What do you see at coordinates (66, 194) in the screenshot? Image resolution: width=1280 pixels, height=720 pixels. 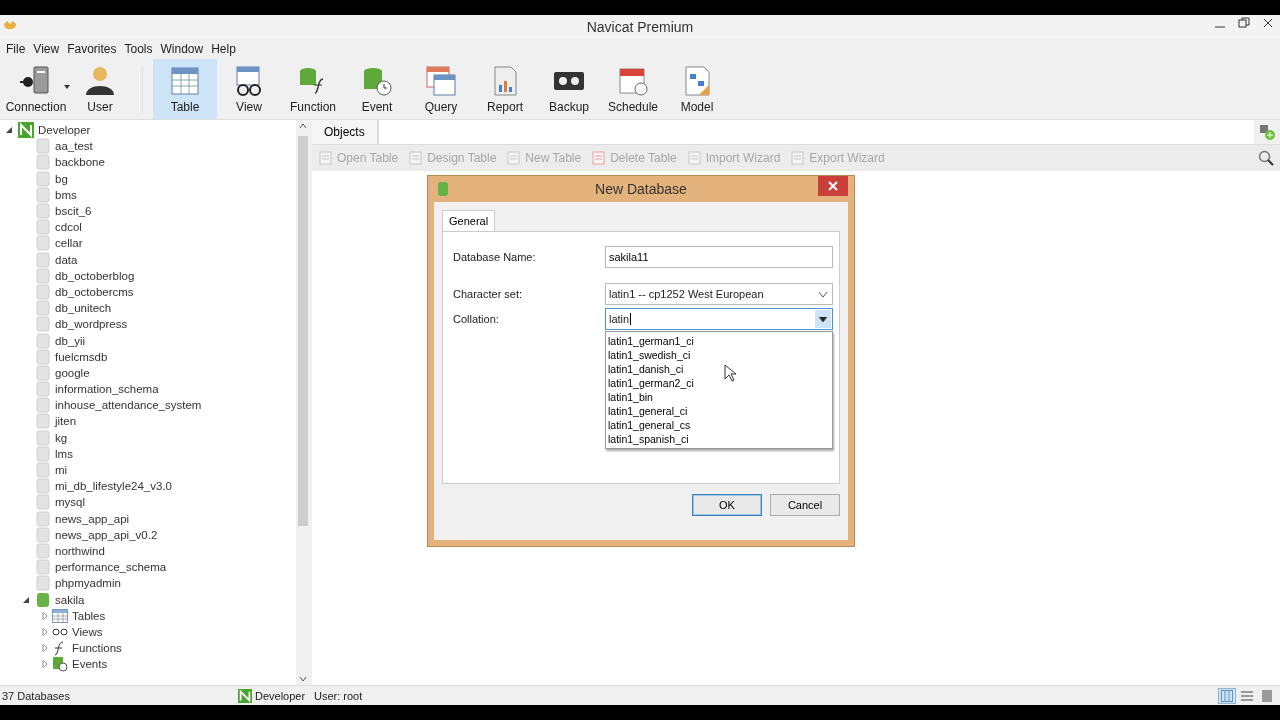 I see `tree-item: bms` at bounding box center [66, 194].